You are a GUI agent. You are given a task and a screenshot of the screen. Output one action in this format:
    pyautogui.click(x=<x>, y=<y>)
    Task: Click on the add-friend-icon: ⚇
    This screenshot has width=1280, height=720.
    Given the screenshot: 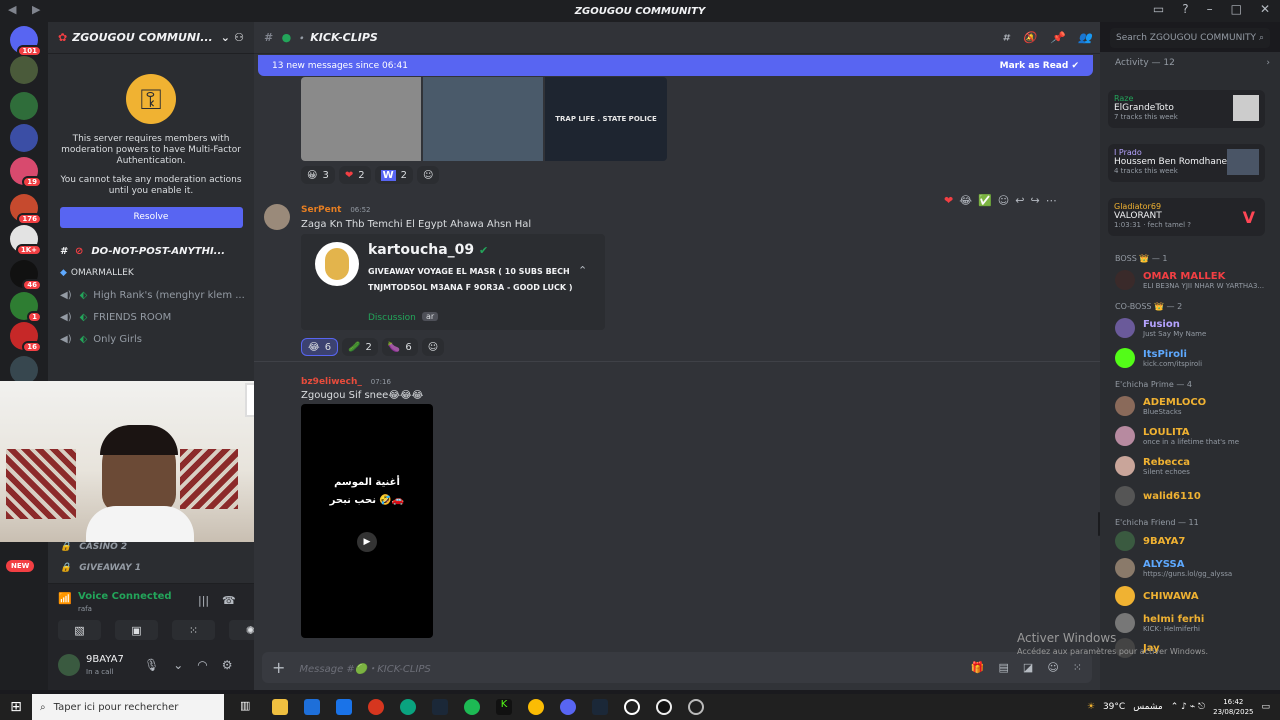 What is the action you would take?
    pyautogui.click(x=239, y=37)
    